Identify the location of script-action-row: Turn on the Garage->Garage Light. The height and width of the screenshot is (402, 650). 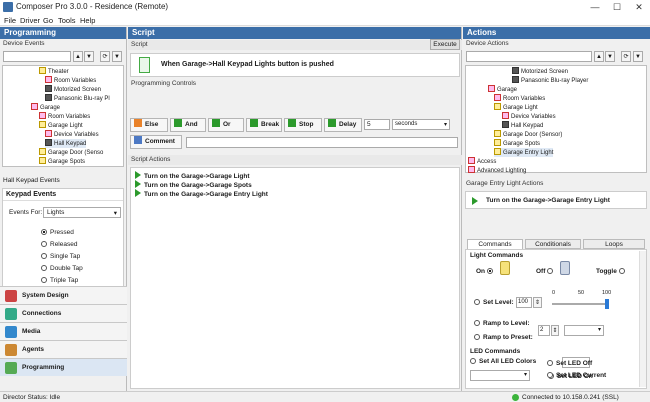
(192, 175).